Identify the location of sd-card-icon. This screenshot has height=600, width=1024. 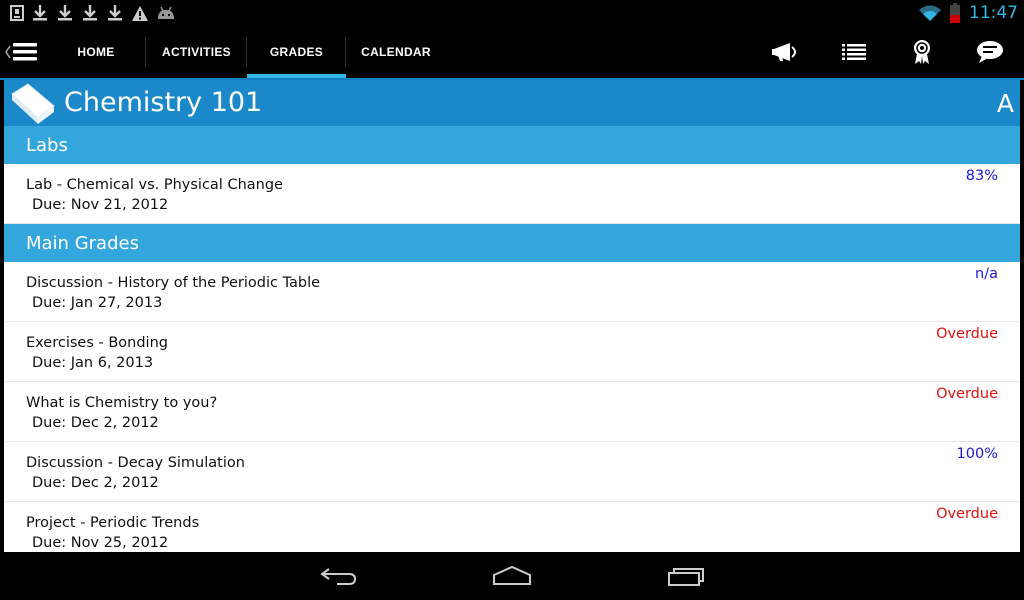
(17, 13).